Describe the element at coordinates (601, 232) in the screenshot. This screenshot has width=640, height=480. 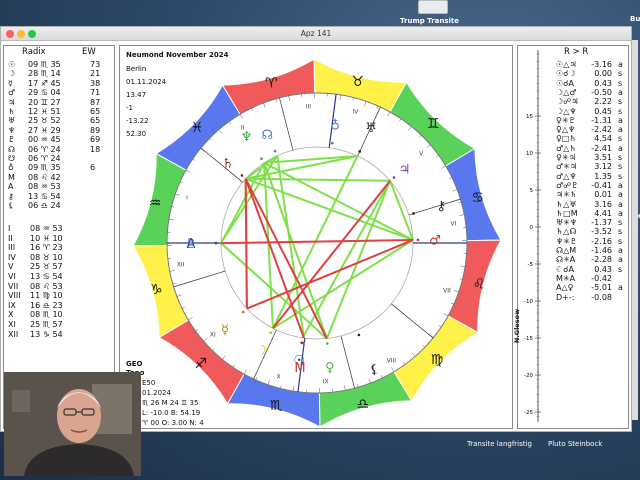
I see `aspect-orb: -3.52` at that location.